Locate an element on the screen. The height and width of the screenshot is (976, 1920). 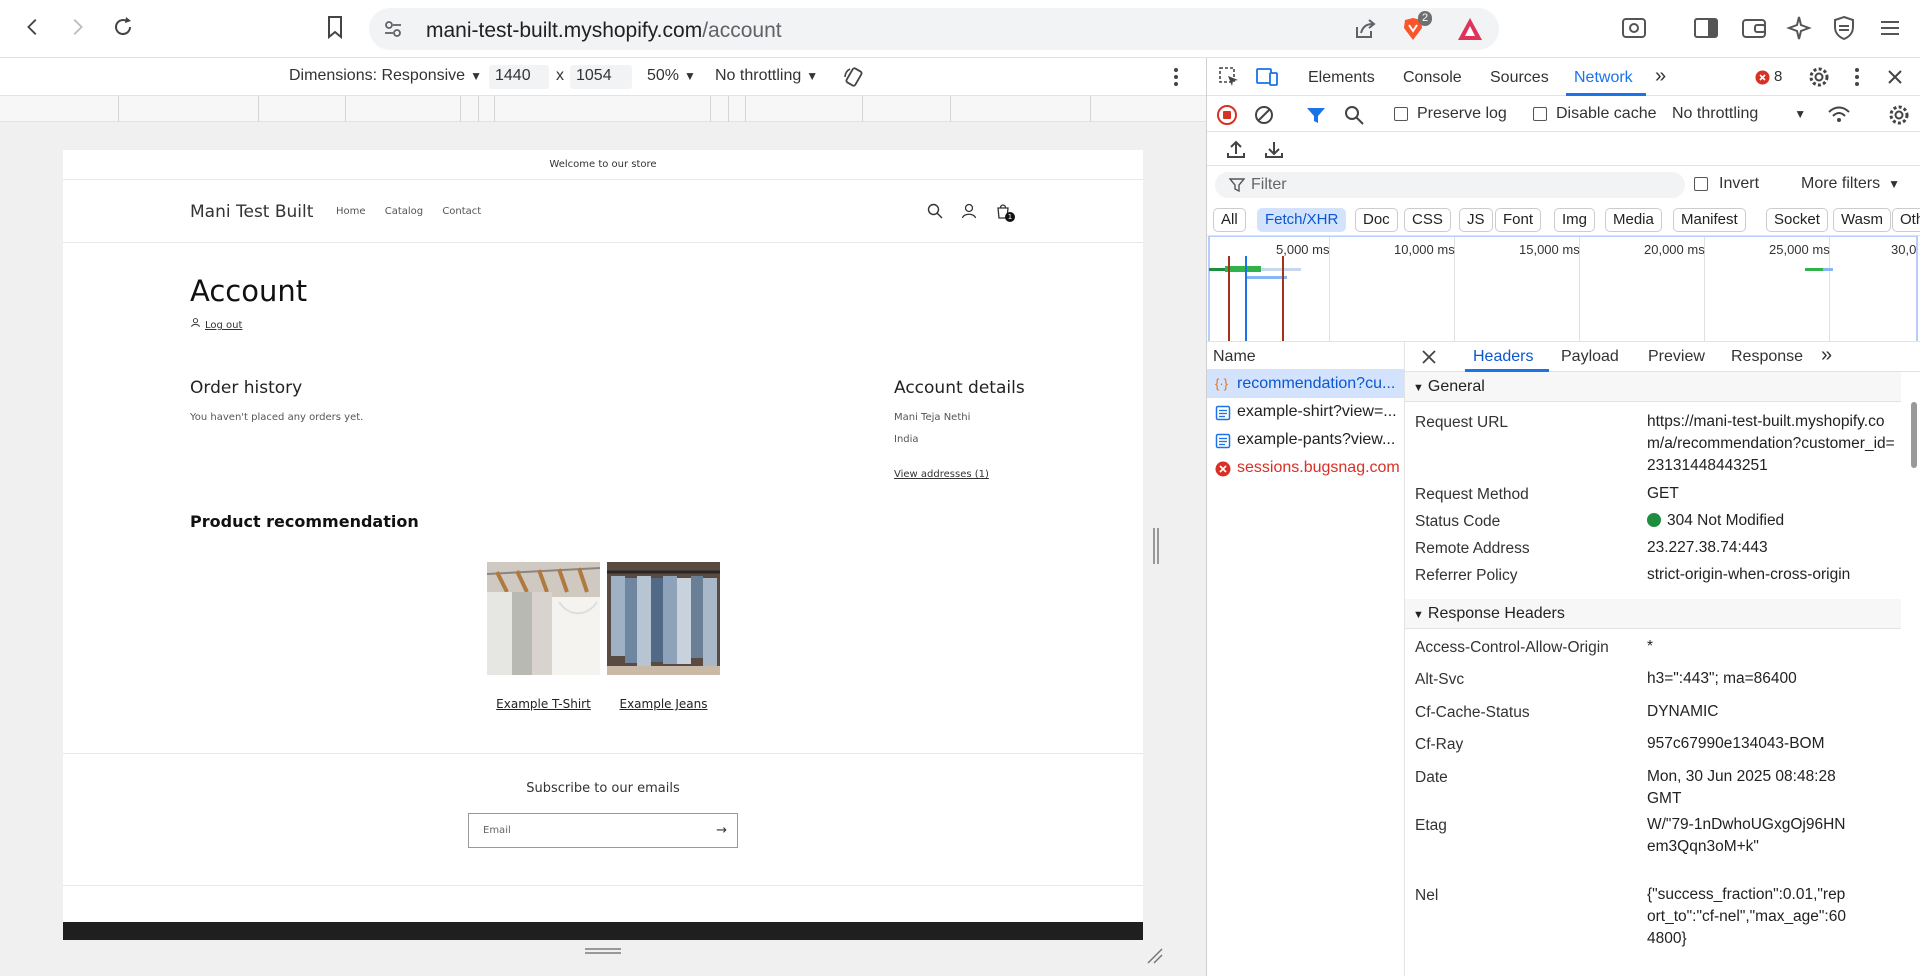
tab-response: Response is located at coordinates (1767, 357).